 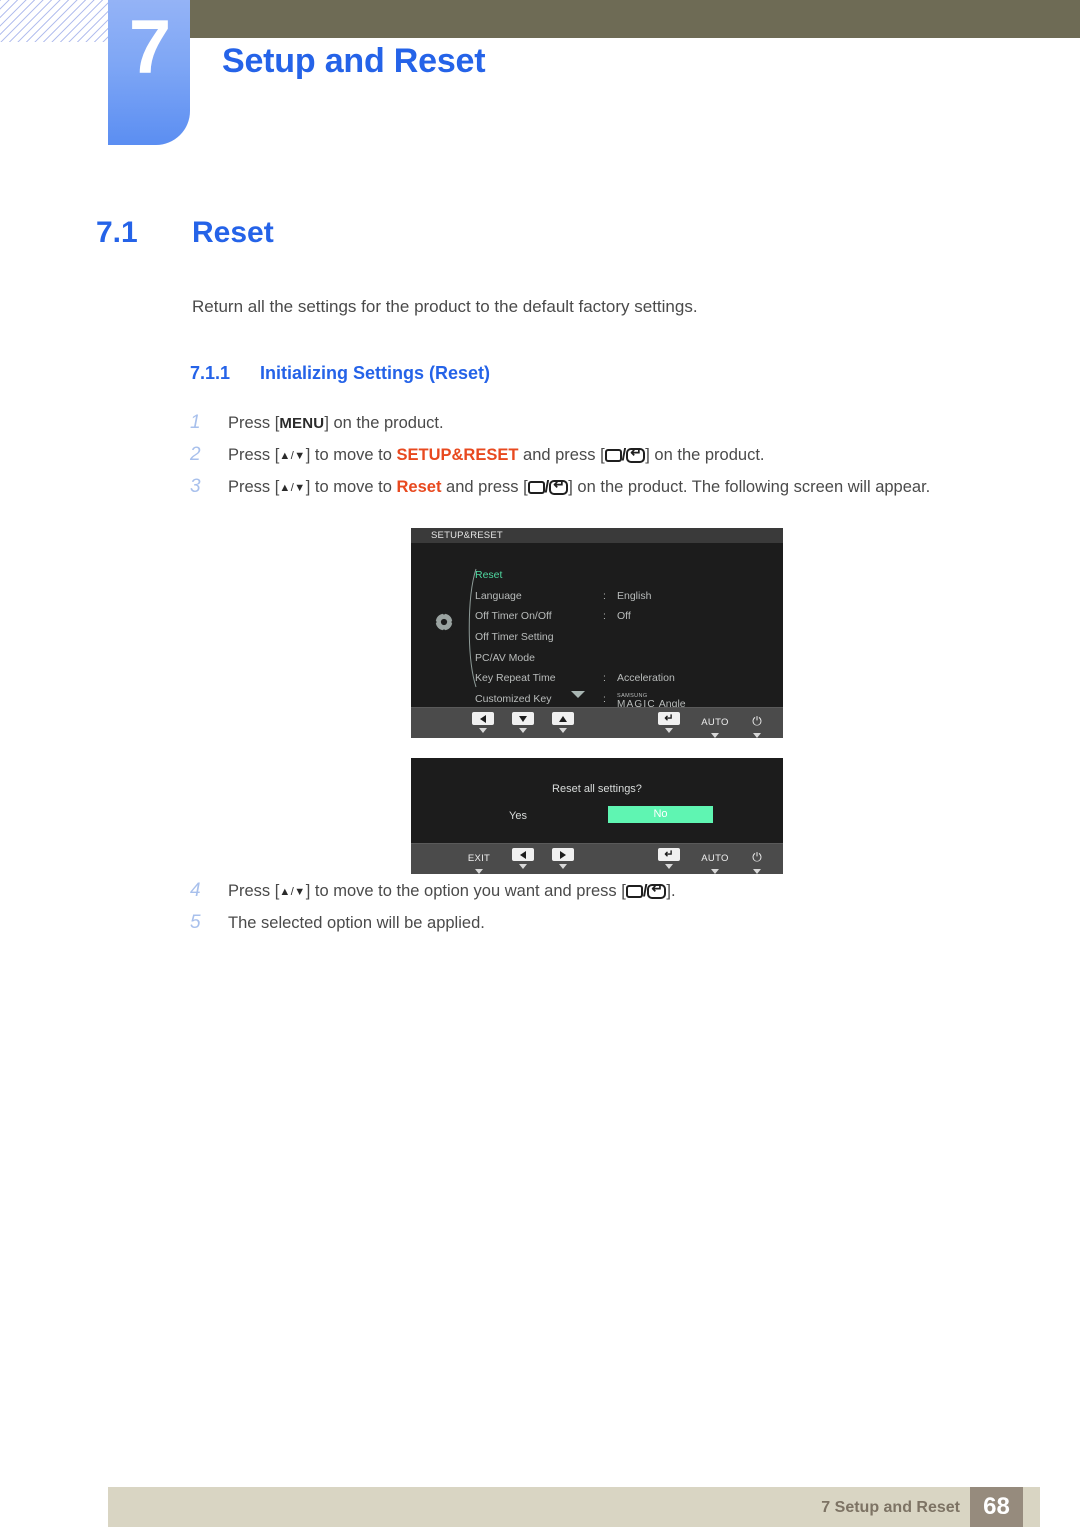 What do you see at coordinates (513, 616) in the screenshot?
I see `osd-item-label: Off Timer On/Off` at bounding box center [513, 616].